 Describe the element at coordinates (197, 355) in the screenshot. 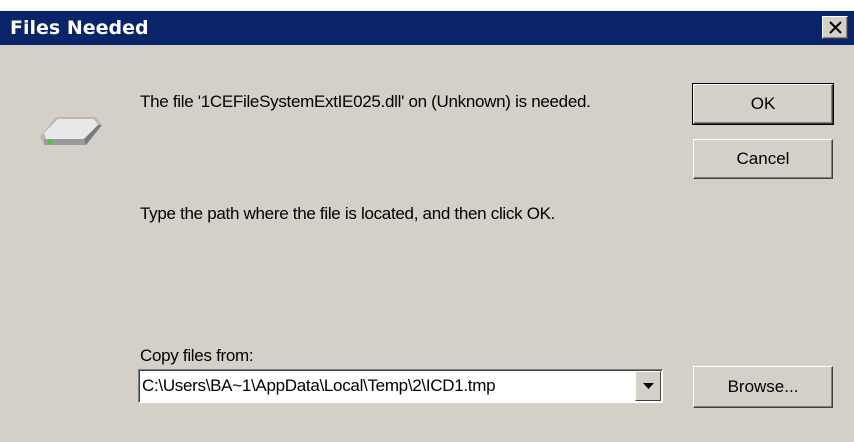

I see `copy-files-from-label: Copy files from:` at that location.